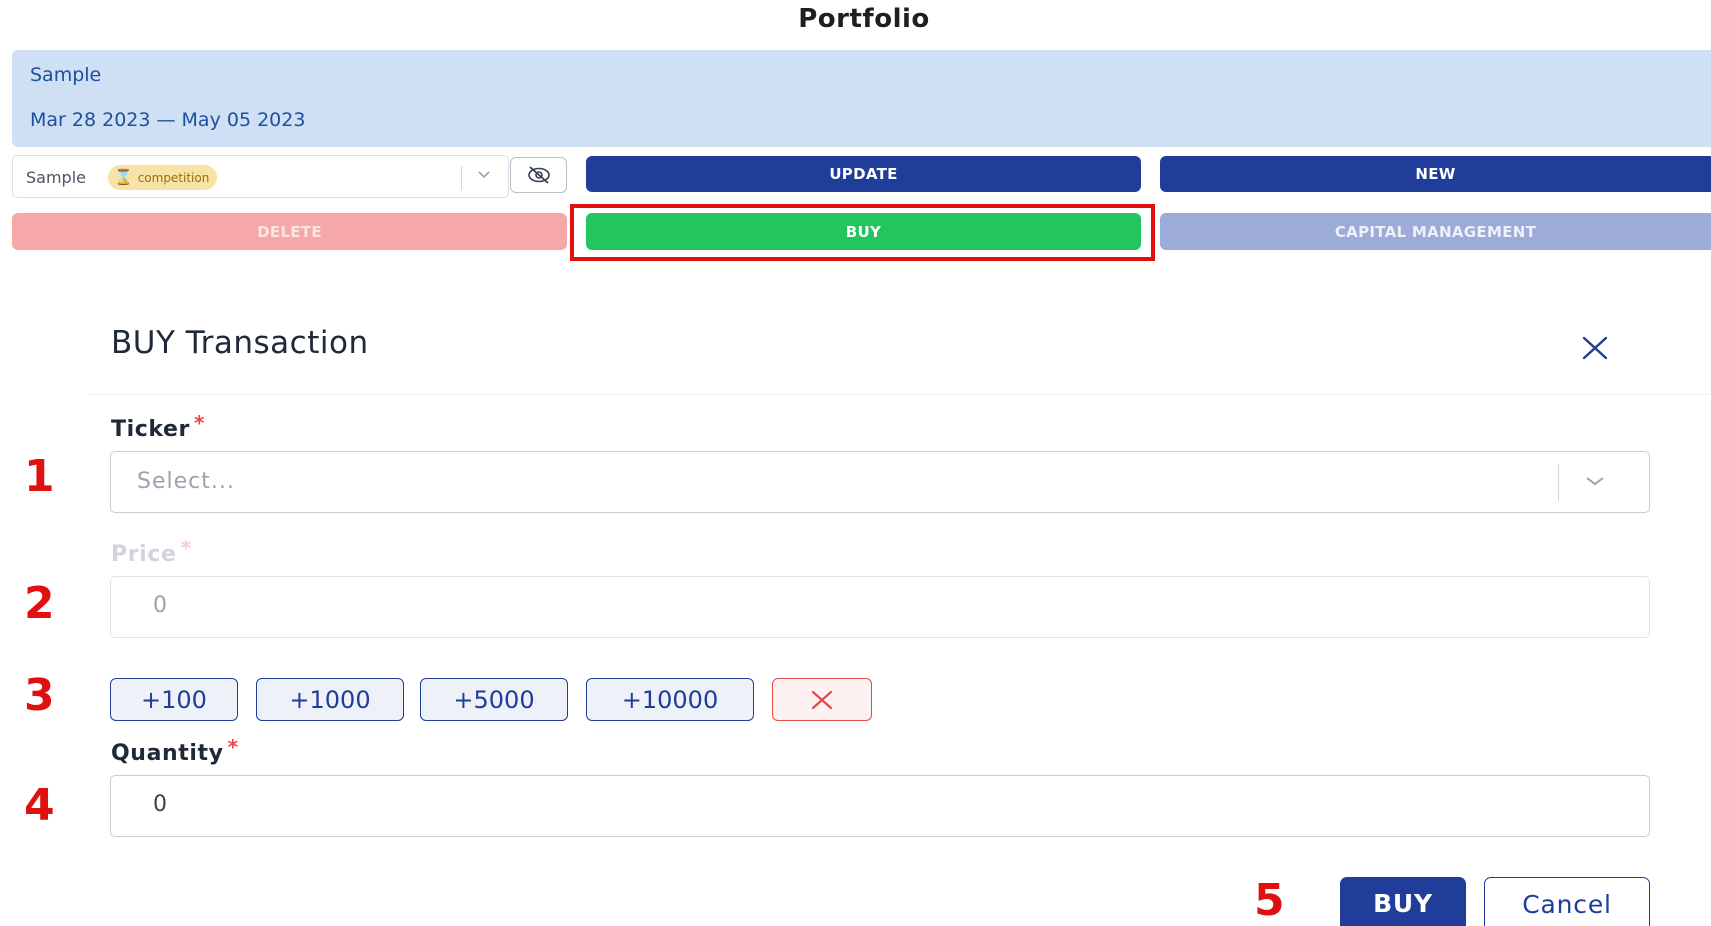  I want to click on modal-divider, so click(899, 394).